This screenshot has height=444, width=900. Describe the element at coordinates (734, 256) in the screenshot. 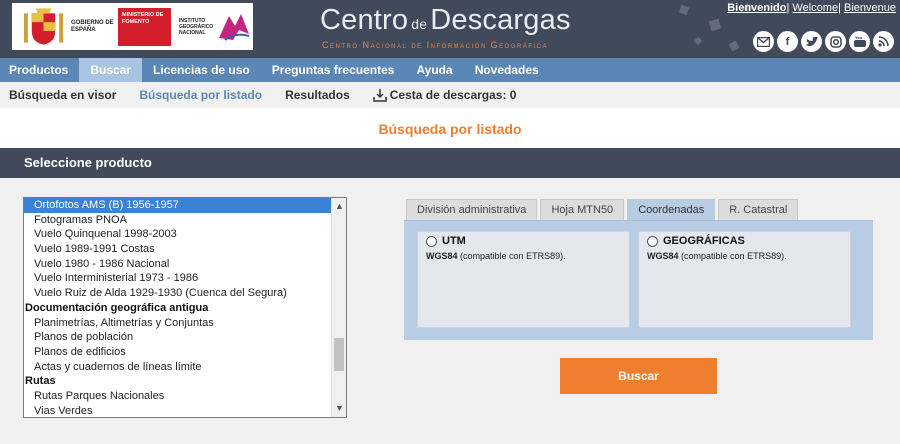

I see `geograficas-note: (compatible con ETRS89).` at that location.